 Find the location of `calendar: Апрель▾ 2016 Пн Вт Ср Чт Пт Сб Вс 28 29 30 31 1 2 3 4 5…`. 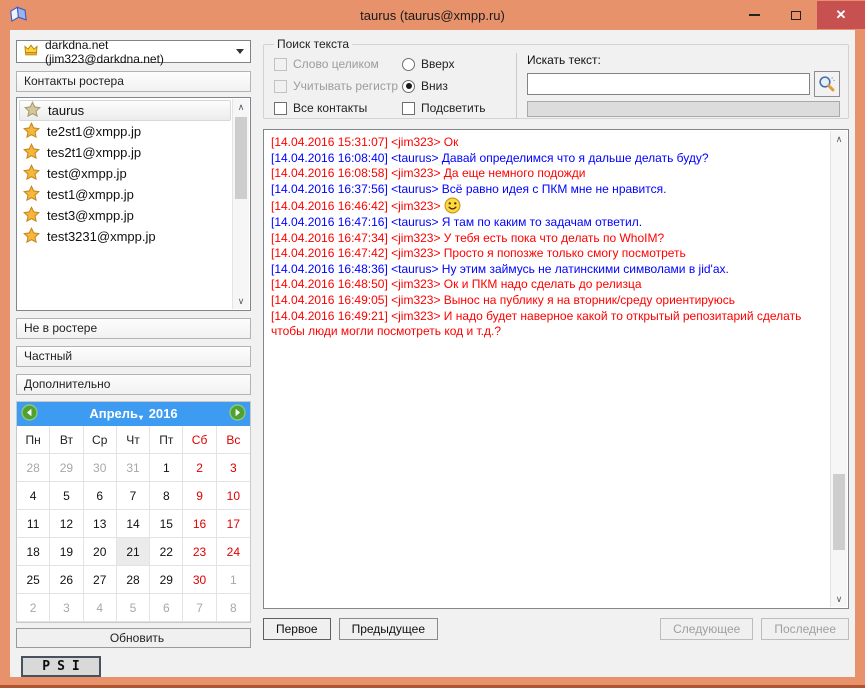

calendar: Апрель▾ 2016 Пн Вт Ср Чт Пт Сб Вс 28 29 30 31 1 2 3 4 5… is located at coordinates (133, 512).